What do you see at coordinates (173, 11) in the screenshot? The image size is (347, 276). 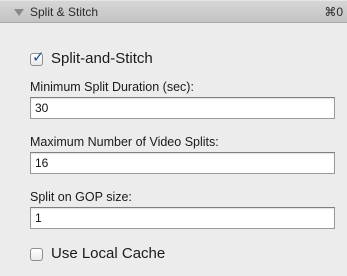 I see `panel-header: Split & Stitch ⌘0` at bounding box center [173, 11].